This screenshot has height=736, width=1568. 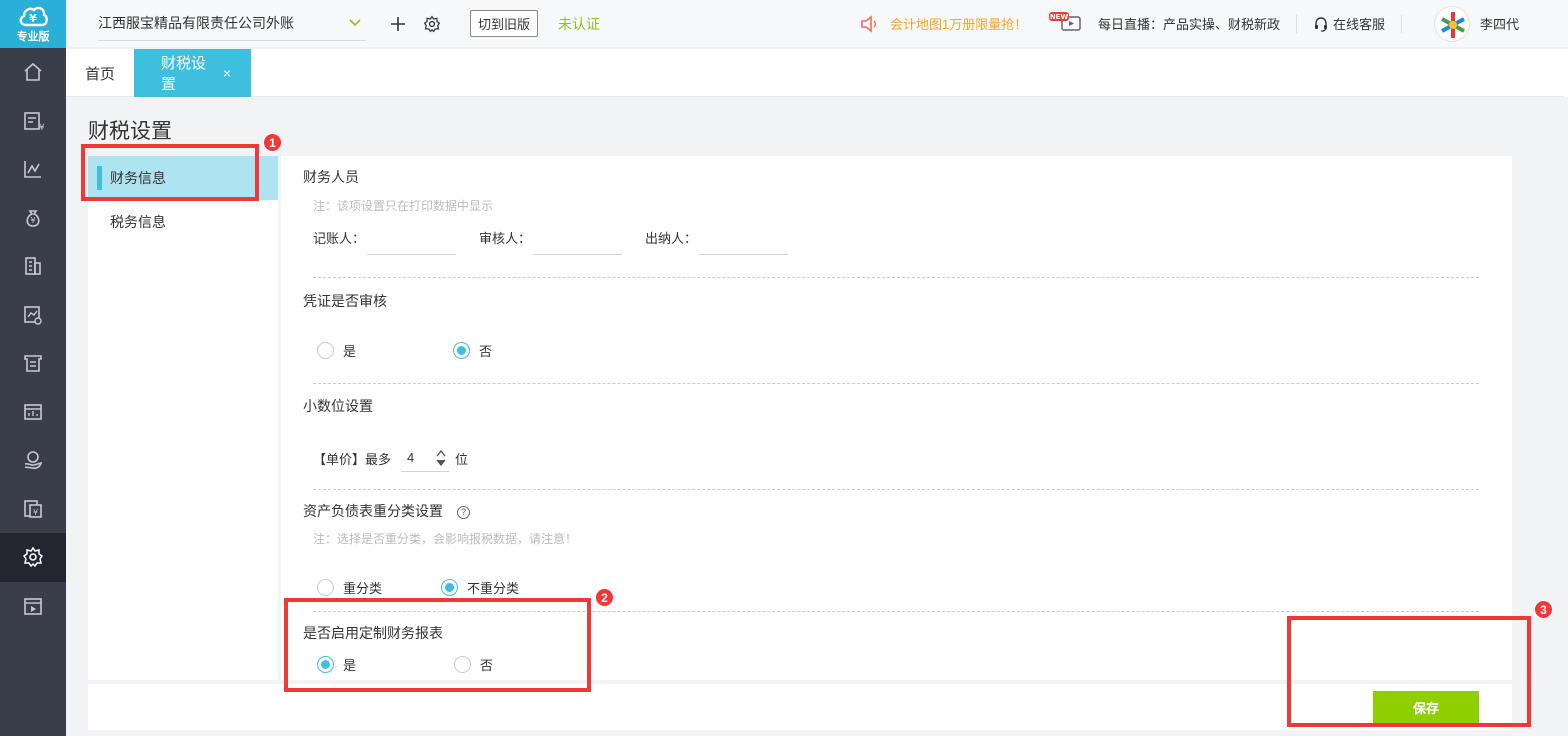 I want to click on tax-icon: ¥, so click(x=33, y=508).